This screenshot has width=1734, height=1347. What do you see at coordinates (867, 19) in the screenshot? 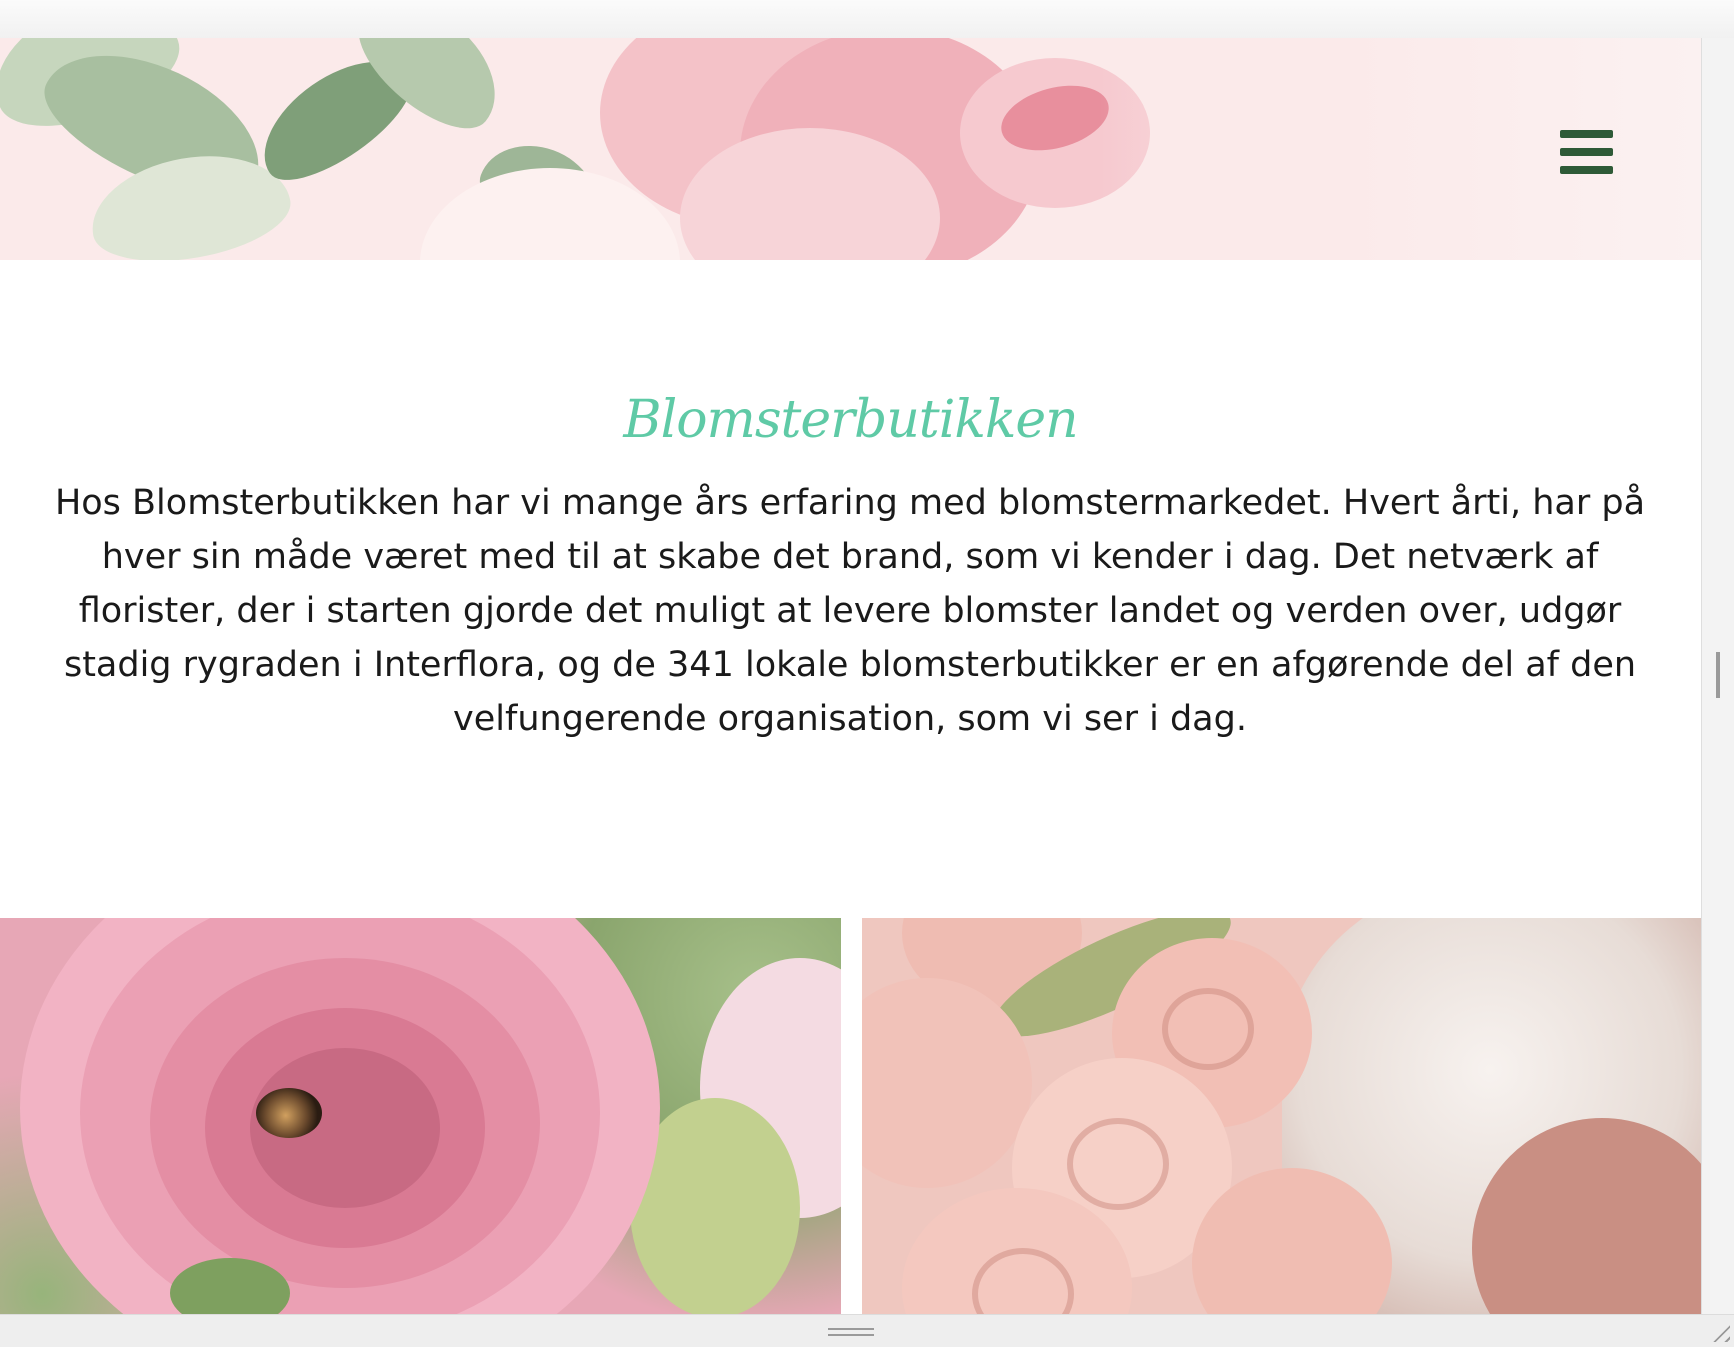
I see `window-top-strip` at bounding box center [867, 19].